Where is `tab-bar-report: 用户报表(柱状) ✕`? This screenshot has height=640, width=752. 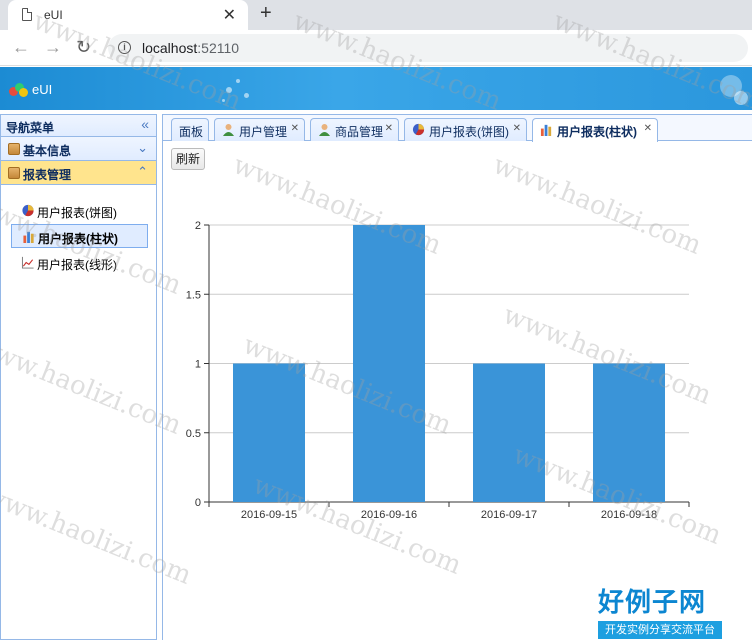
tab-bar-report: 用户报表(柱状) ✕ is located at coordinates (595, 130).